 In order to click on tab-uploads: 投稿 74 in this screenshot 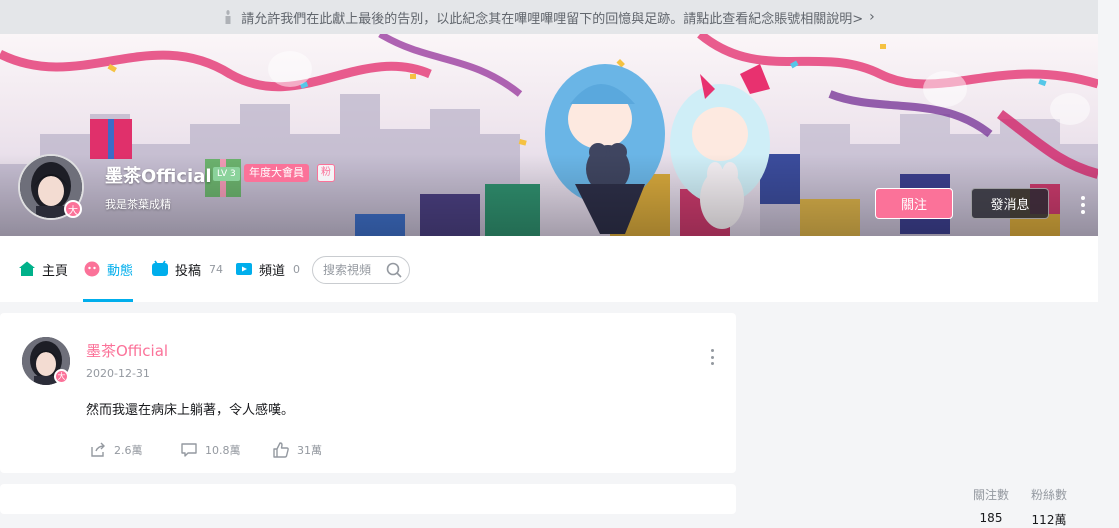, I will do `click(187, 269)`.